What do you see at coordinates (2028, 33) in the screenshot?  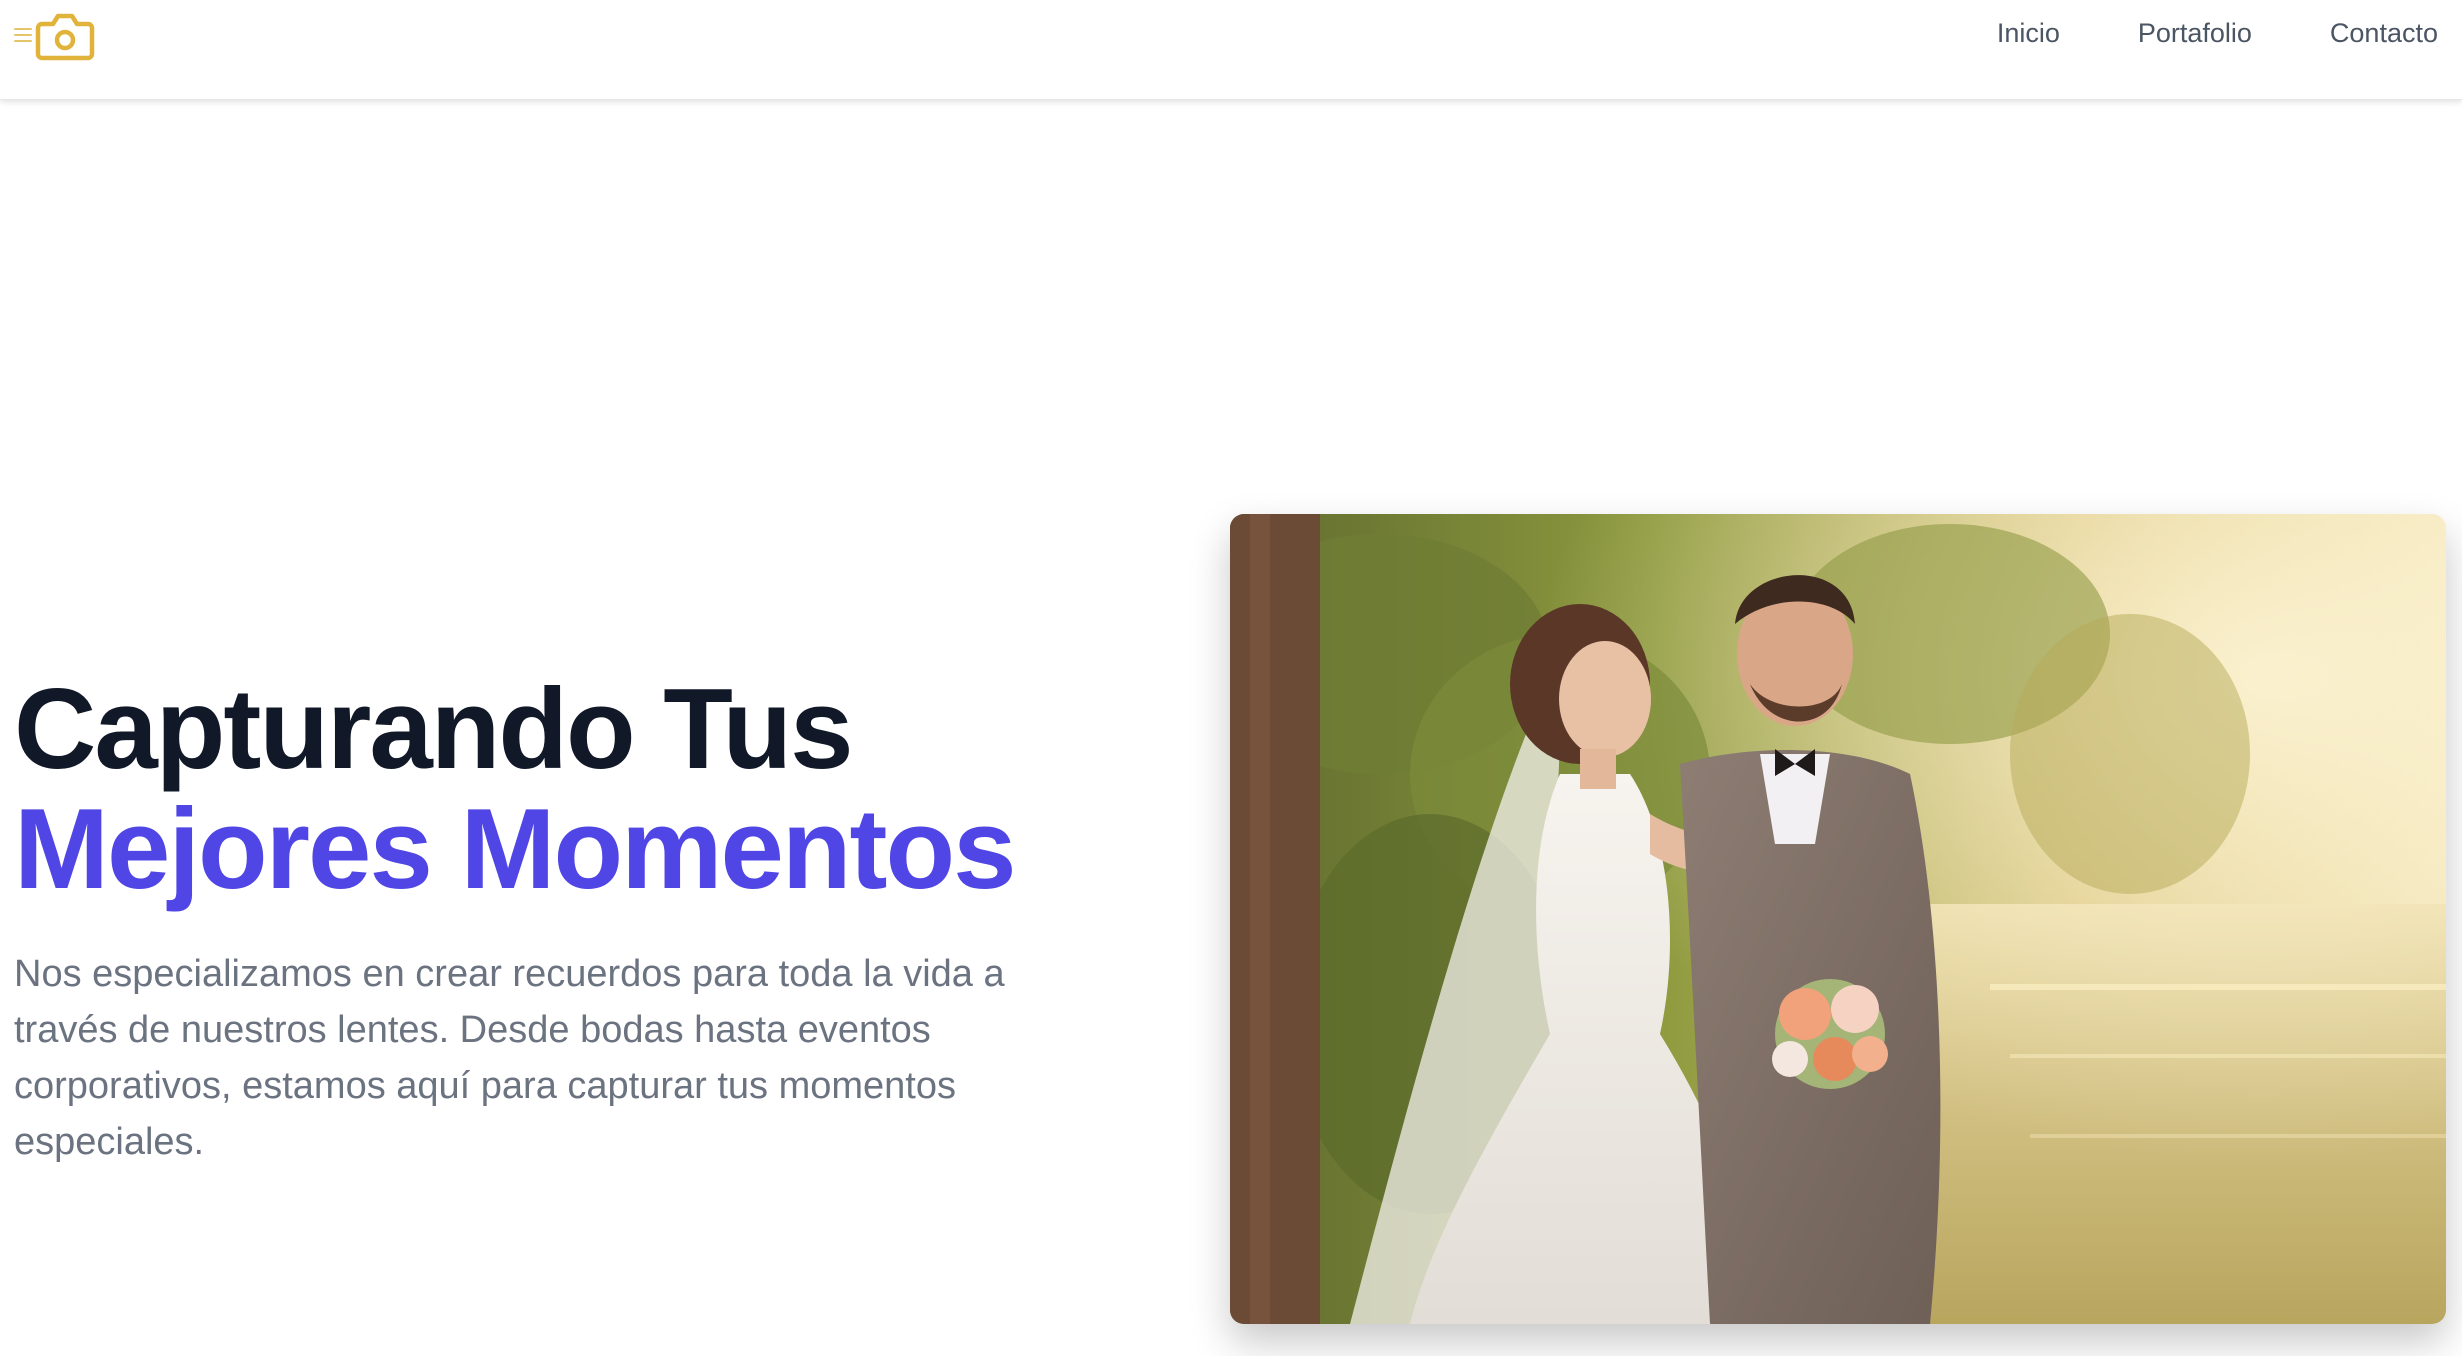 I see `nav-link-inicio: Inicio` at bounding box center [2028, 33].